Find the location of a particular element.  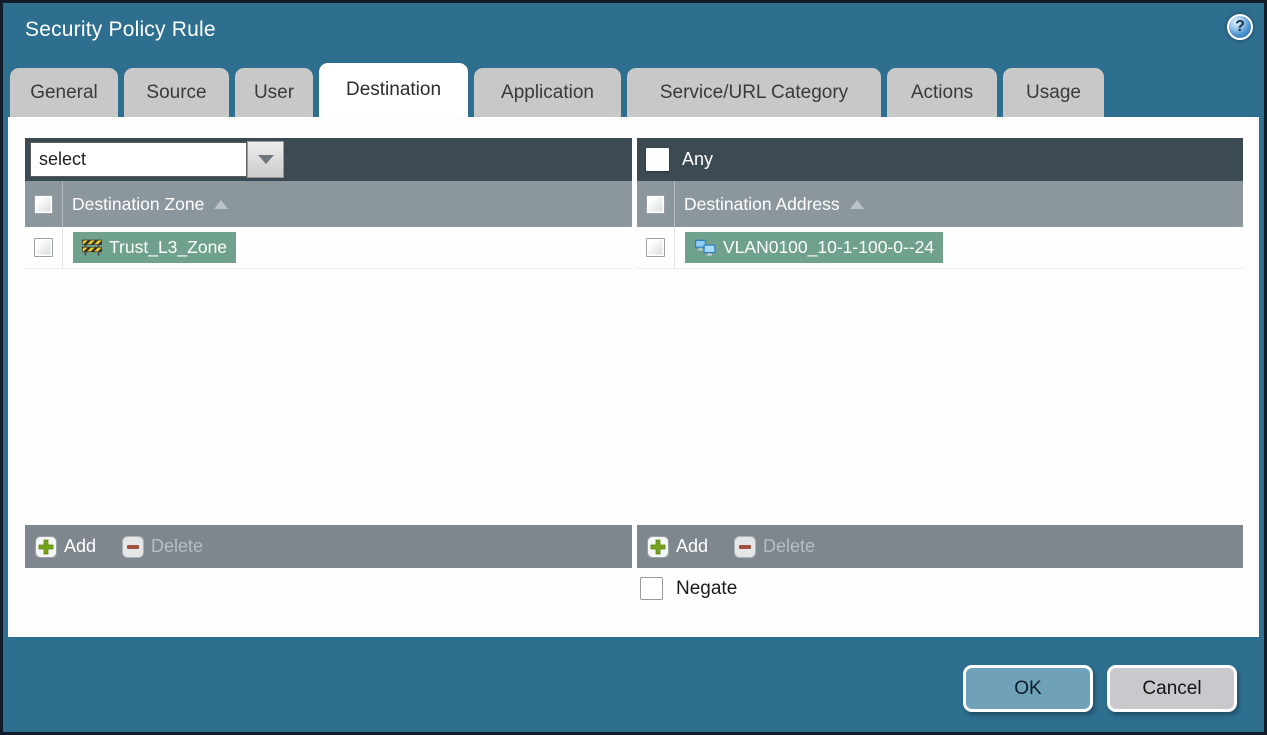

zone-filter-combo is located at coordinates (157, 159).